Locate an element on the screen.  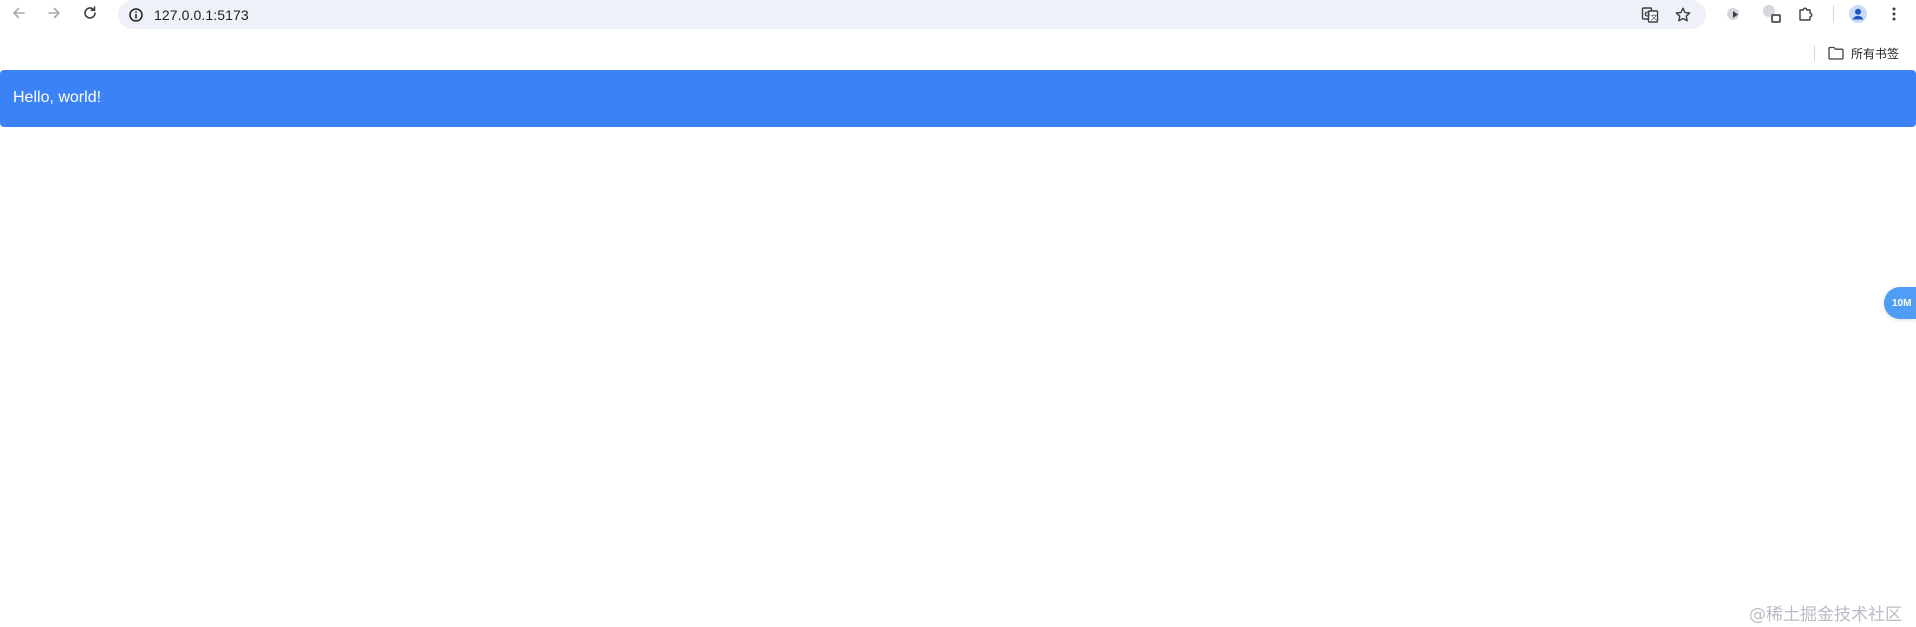
floating-badge-button: 10M is located at coordinates (1900, 303).